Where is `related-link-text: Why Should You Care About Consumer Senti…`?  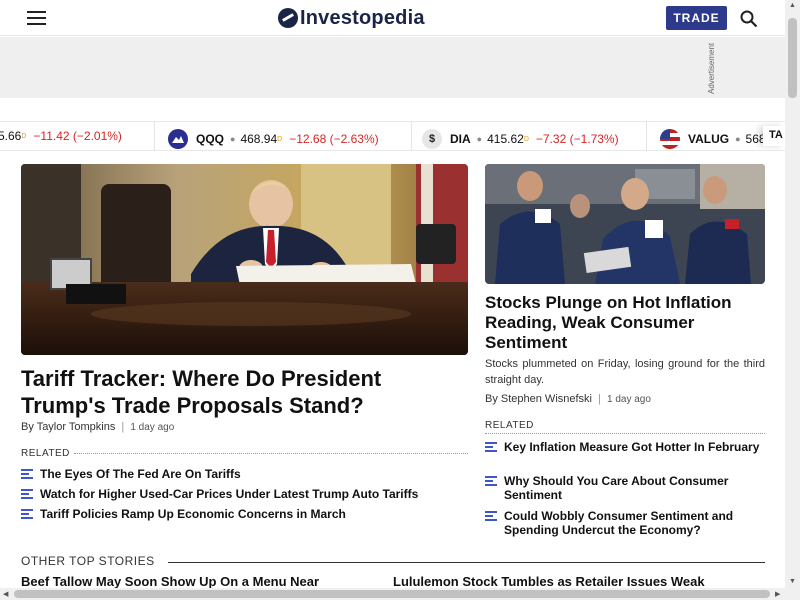
related-link-text: Why Should You Care About Consumer Senti… is located at coordinates (616, 488).